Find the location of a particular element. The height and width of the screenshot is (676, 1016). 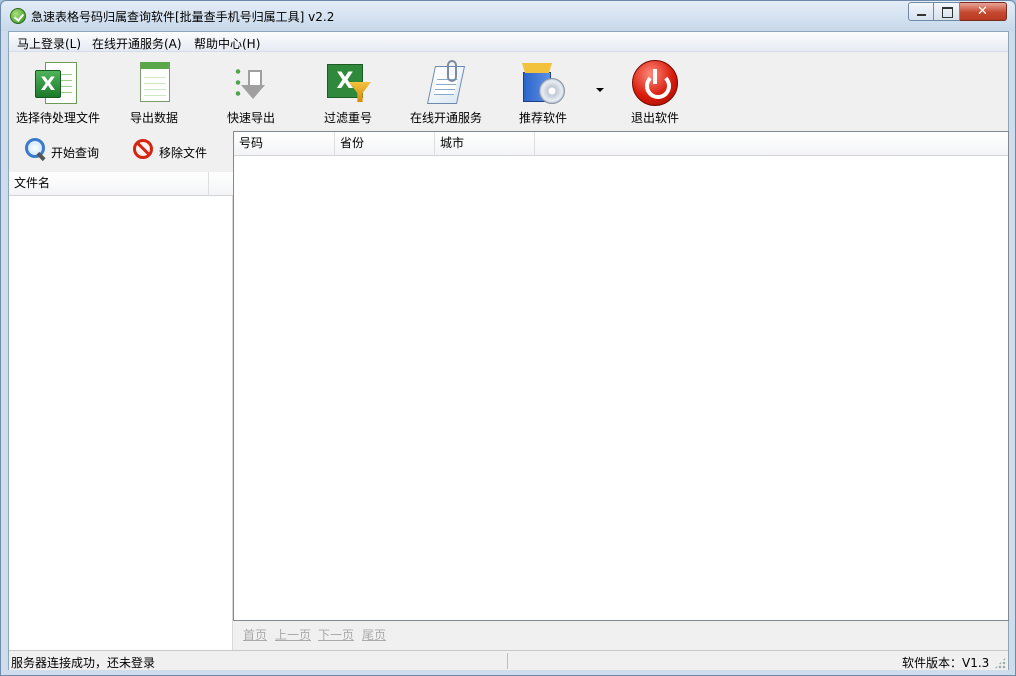

close-button: ✕ is located at coordinates (983, 11).